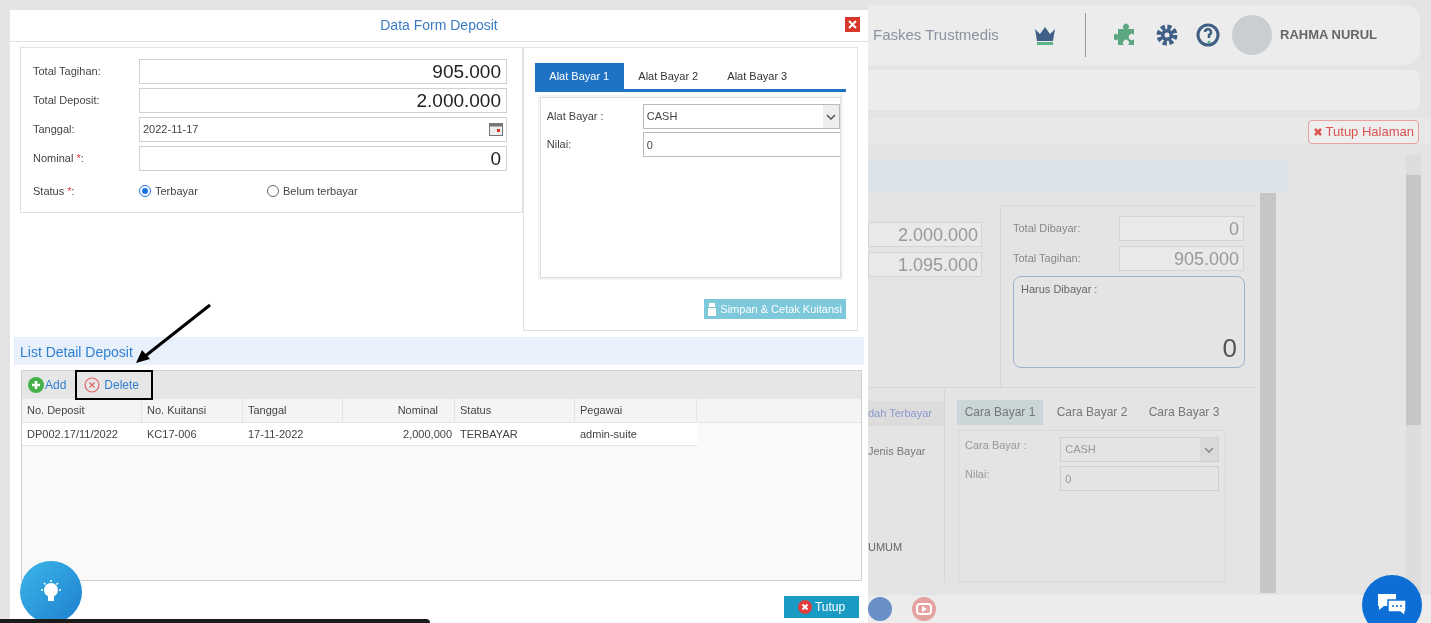  What do you see at coordinates (203, 189) in the screenshot?
I see `radio-option: Terbayar` at bounding box center [203, 189].